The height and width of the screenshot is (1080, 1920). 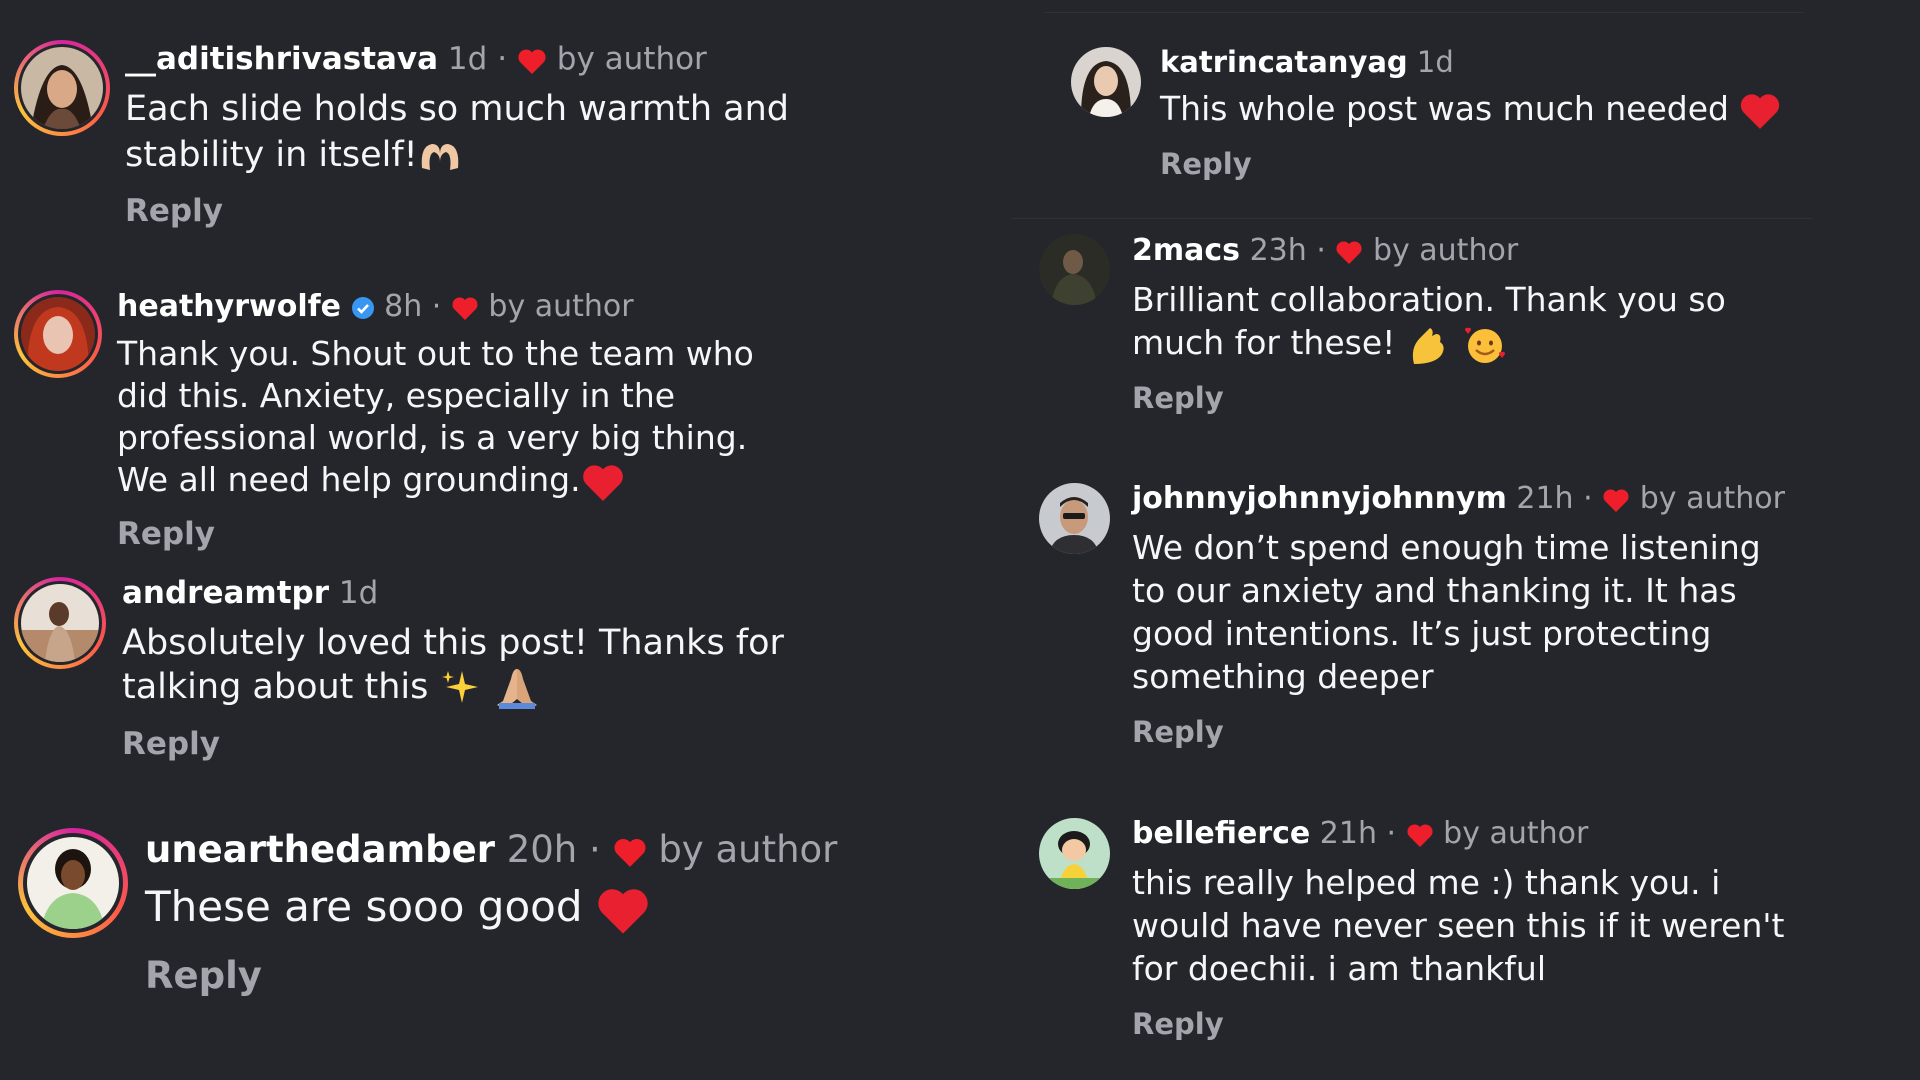 I want to click on timestamp: 8h, so click(x=403, y=306).